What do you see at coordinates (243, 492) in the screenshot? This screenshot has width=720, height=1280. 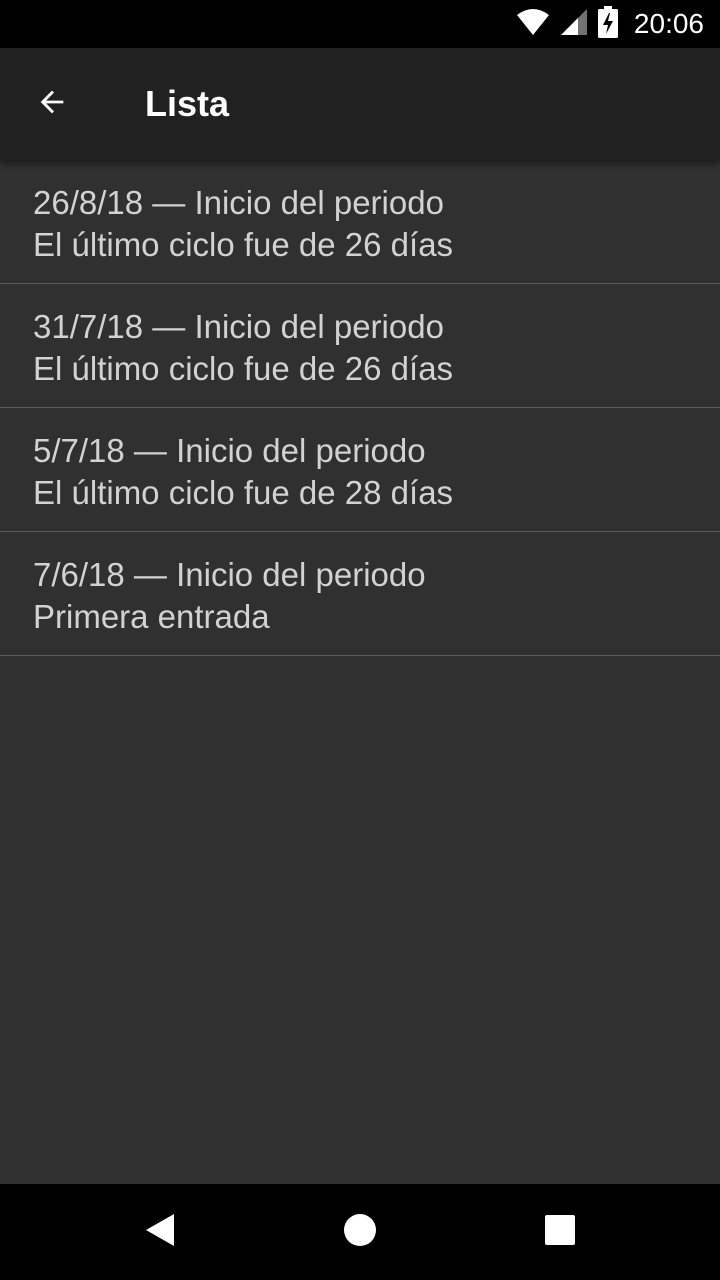 I see `list-item-subtitle: El último ciclo fue de 28 días` at bounding box center [243, 492].